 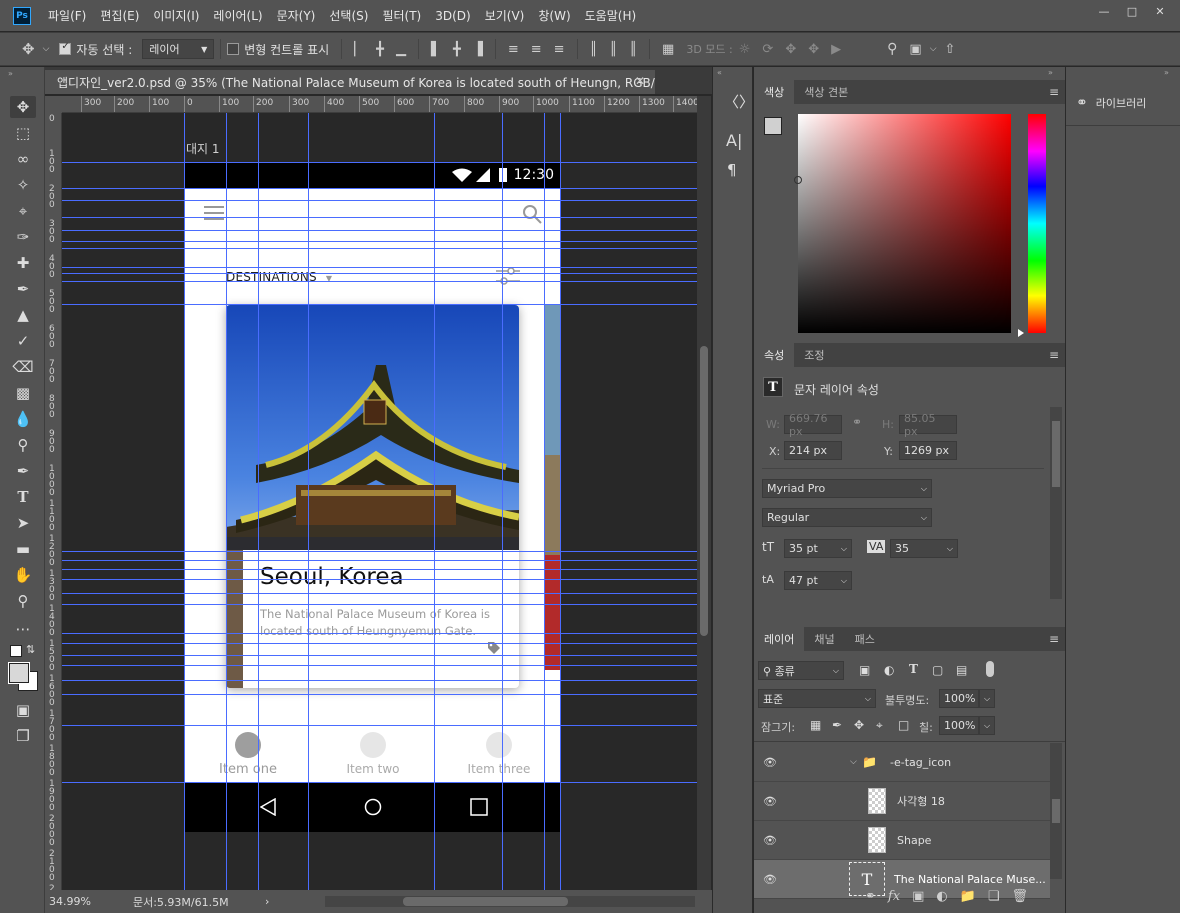 What do you see at coordinates (119, 15) in the screenshot?
I see `menu-edit: 편집(E)` at bounding box center [119, 15].